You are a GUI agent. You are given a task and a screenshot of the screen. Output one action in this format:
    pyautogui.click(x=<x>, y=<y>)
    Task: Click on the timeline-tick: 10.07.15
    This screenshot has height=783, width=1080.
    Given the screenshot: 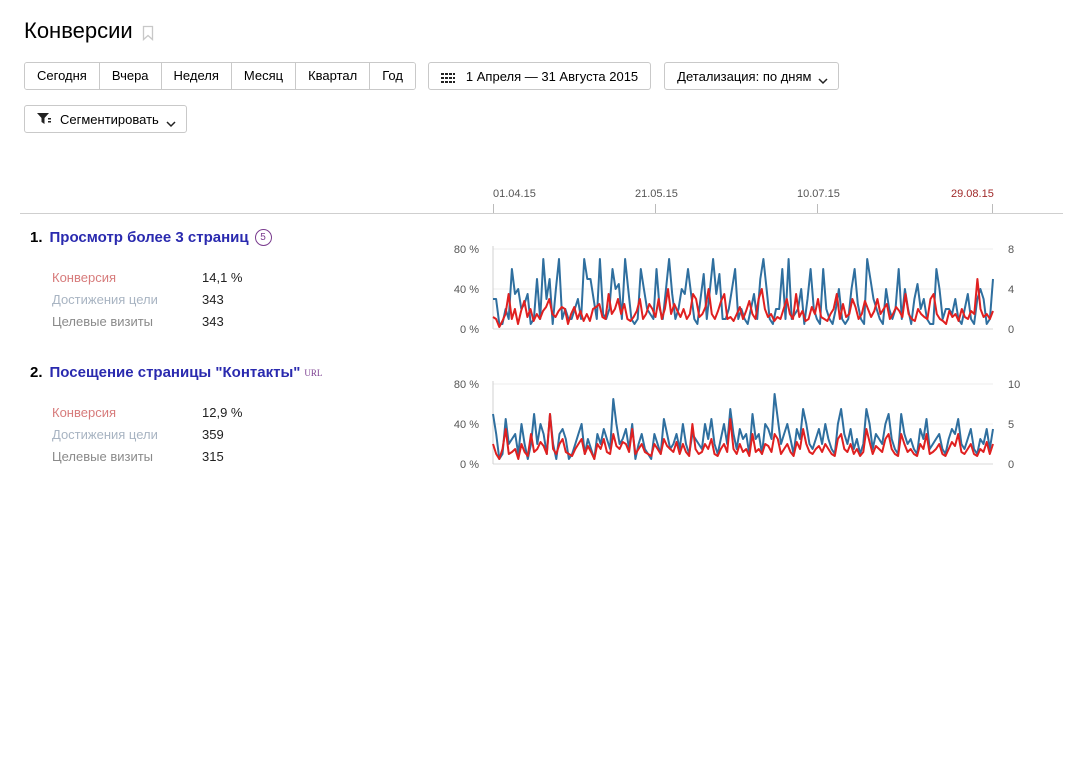 What is the action you would take?
    pyautogui.click(x=818, y=194)
    